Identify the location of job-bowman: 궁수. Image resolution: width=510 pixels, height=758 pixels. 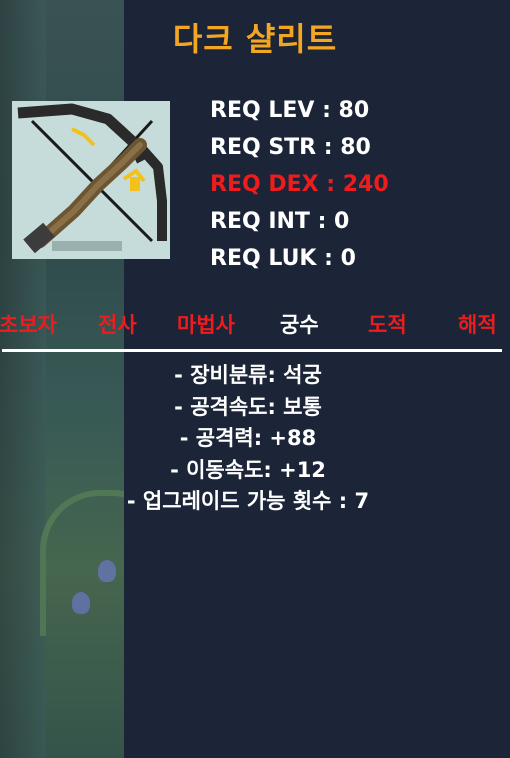
(299, 325).